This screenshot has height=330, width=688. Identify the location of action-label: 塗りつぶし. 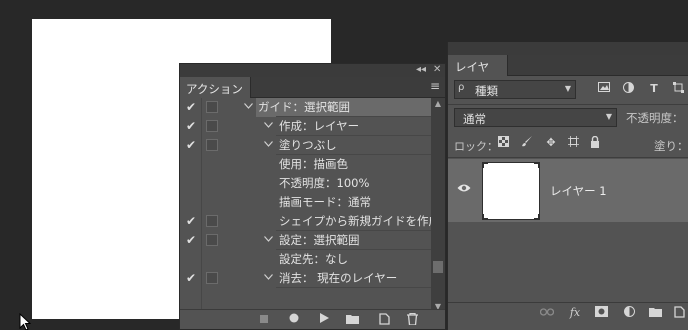
(308, 145).